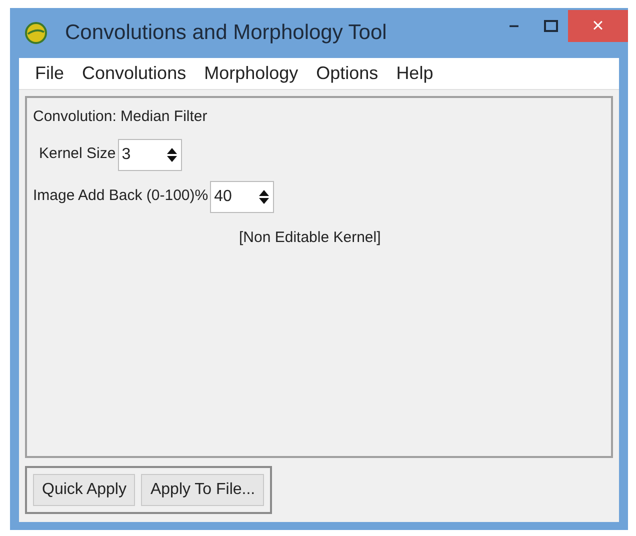 This screenshot has height=536, width=636. I want to click on close-button: ×, so click(598, 26).